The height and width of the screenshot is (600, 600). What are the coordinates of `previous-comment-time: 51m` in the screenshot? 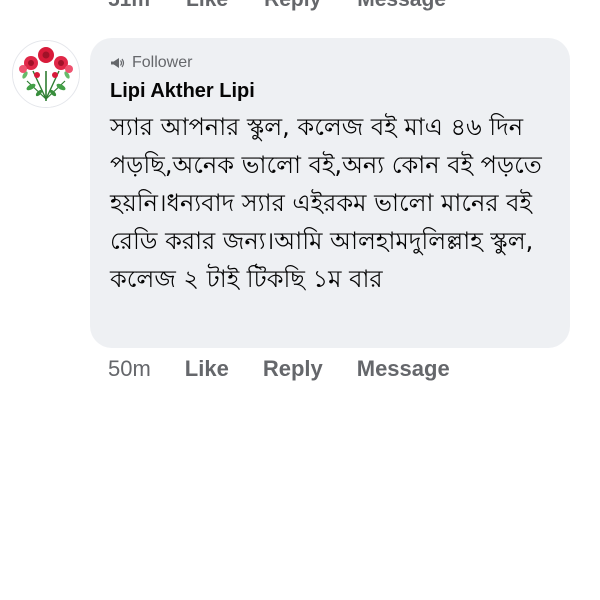 It's located at (129, 6).